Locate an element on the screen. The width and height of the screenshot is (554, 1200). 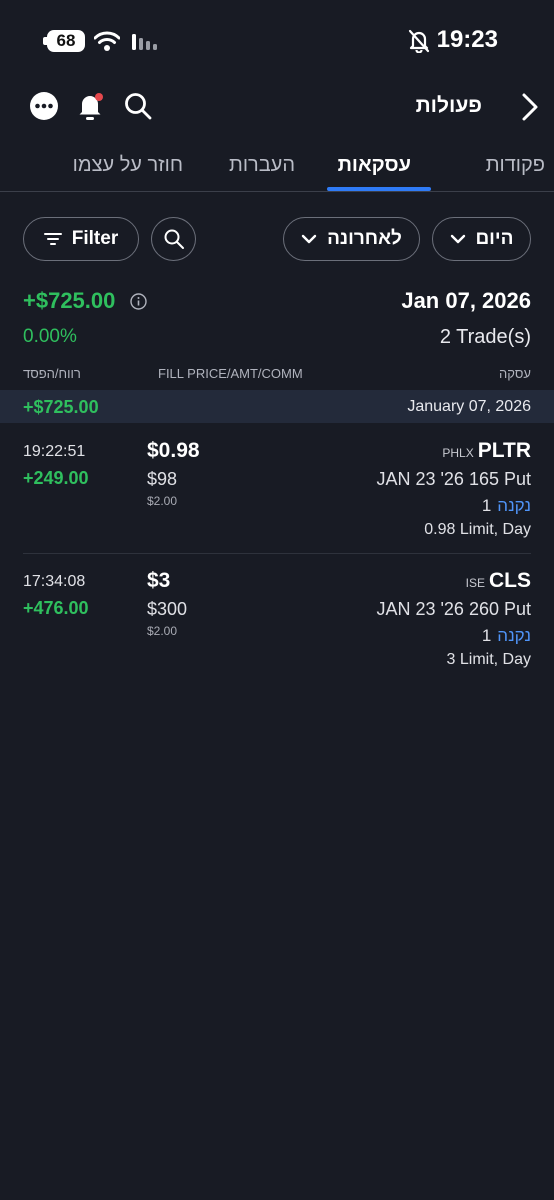
more-icon is located at coordinates (44, 106).